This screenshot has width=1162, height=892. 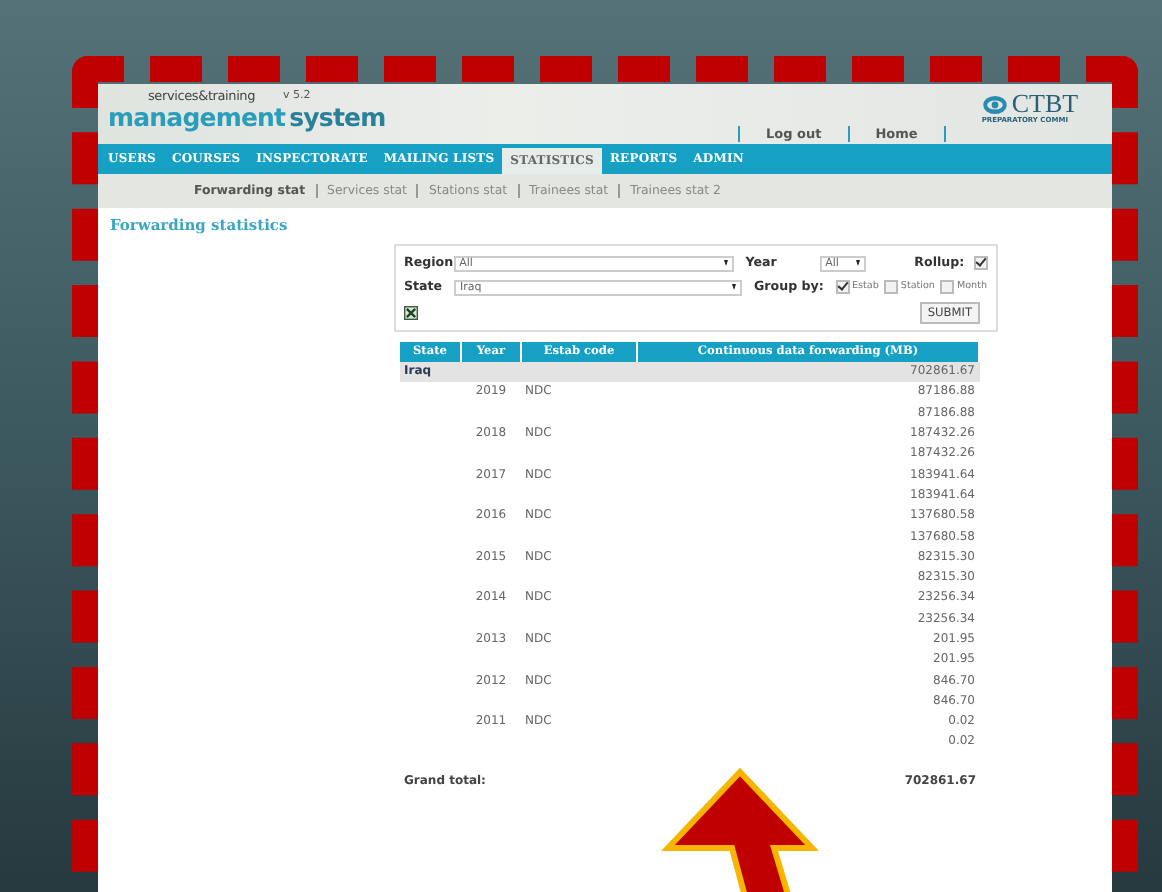 I want to click on eye-logo-icon, so click(x=994, y=104).